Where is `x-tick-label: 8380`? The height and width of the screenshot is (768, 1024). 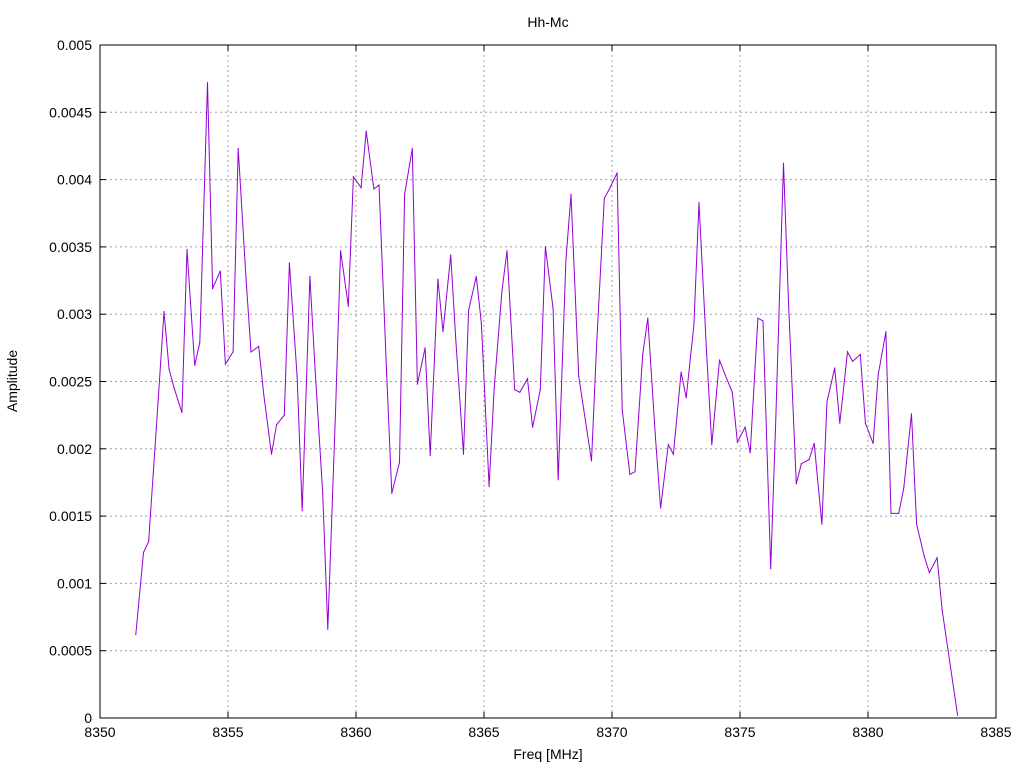
x-tick-label: 8380 is located at coordinates (867, 732).